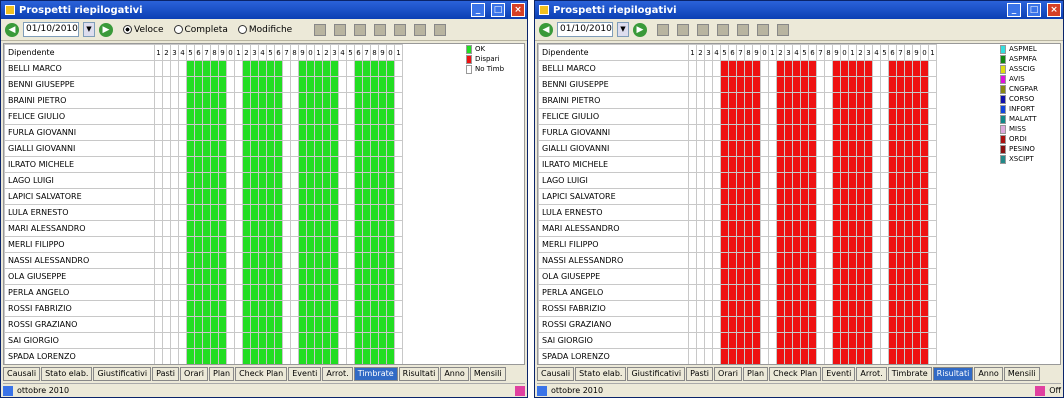 Image resolution: width=1064 pixels, height=398 pixels. I want to click on maximize-button: □, so click(1034, 10).